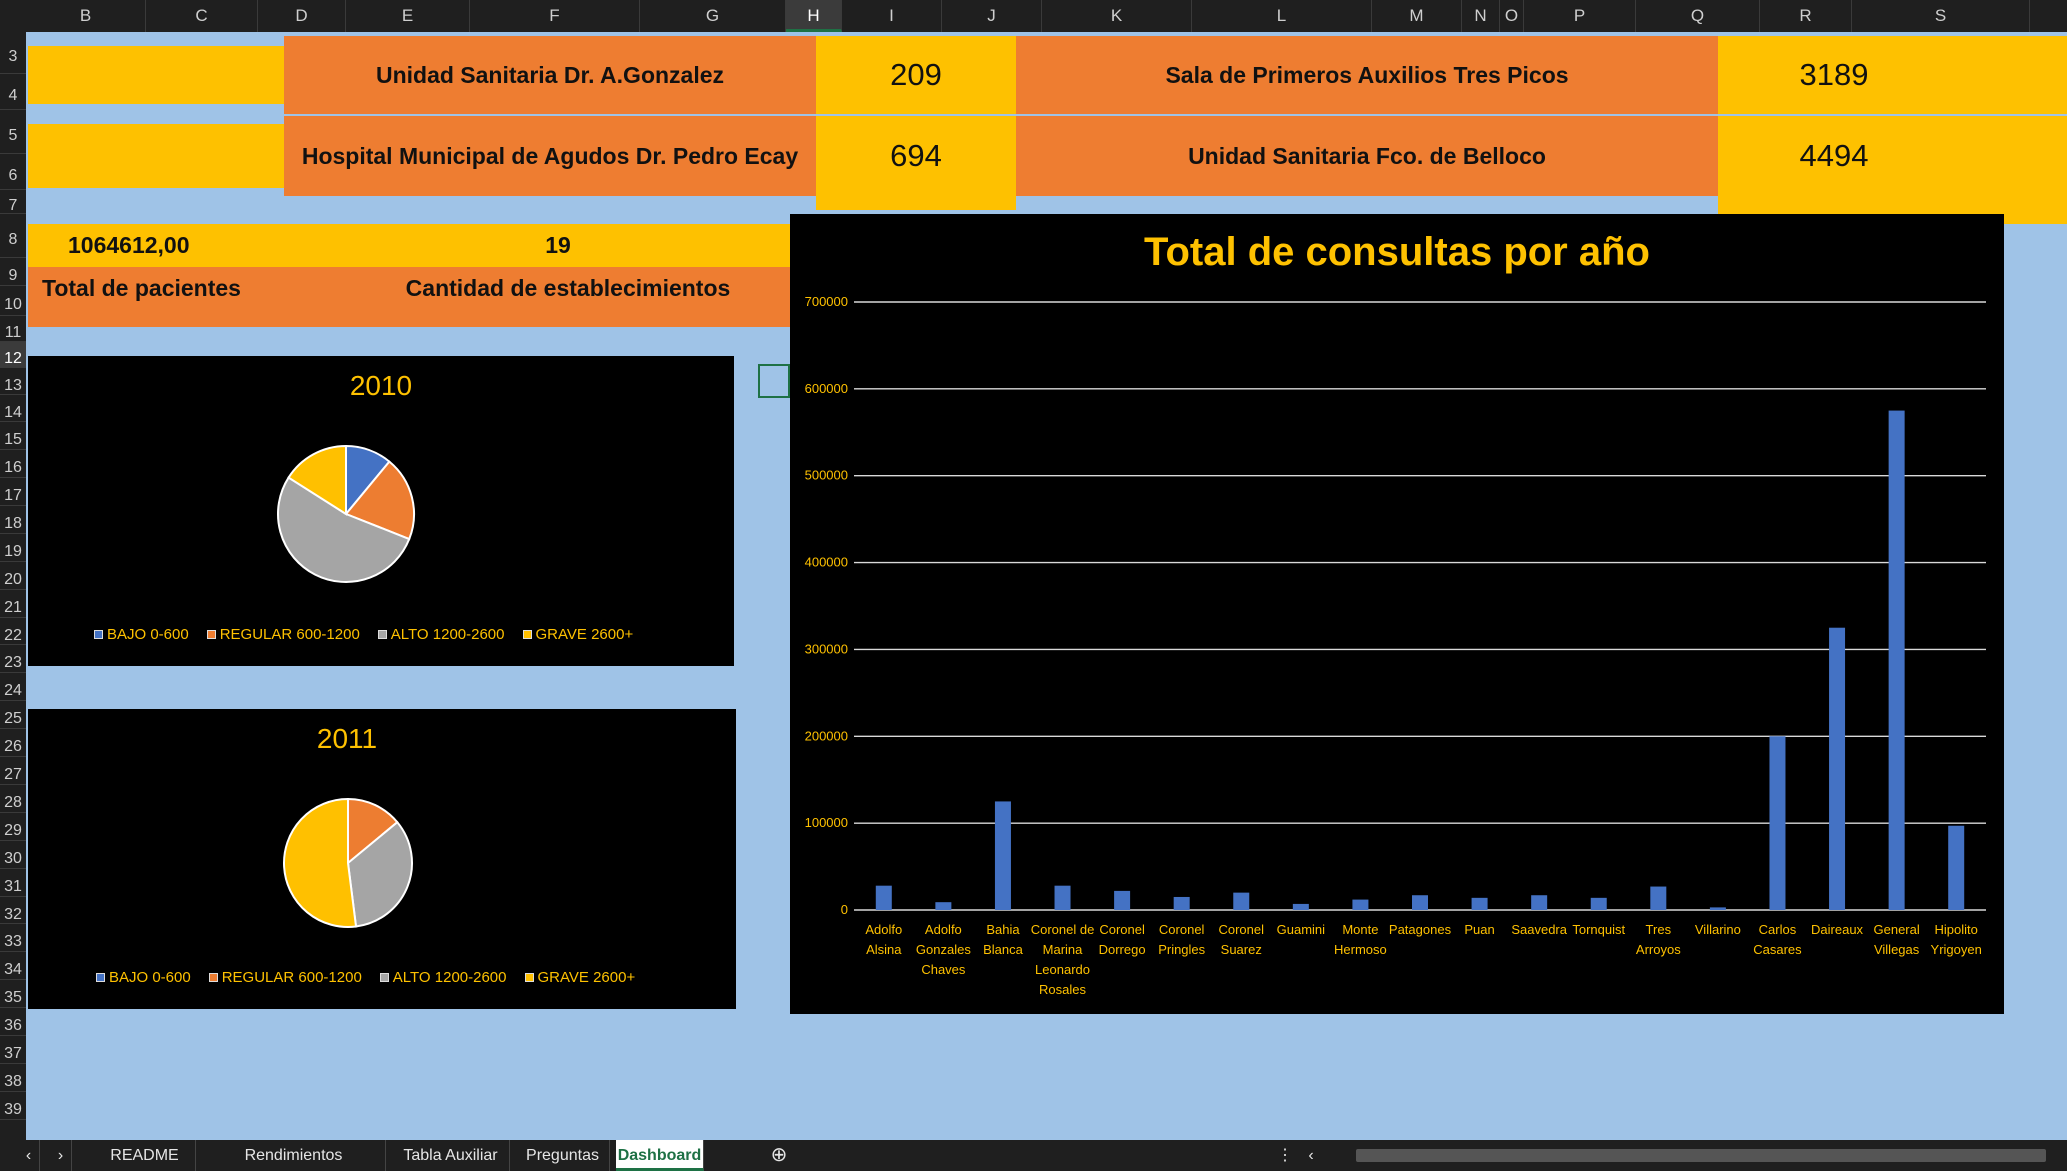  I want to click on row-header-26: 26, so click(13, 743).